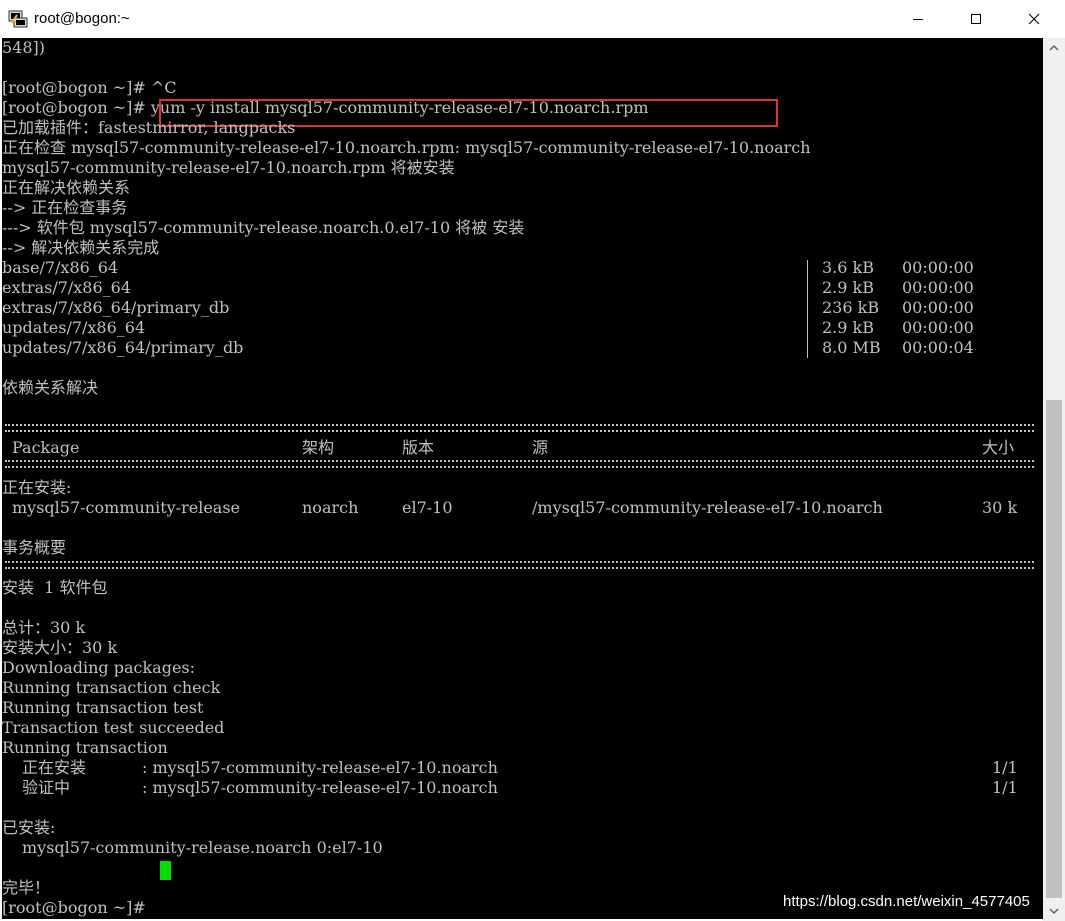 This screenshot has width=1065, height=921. Describe the element at coordinates (82, 18) in the screenshot. I see `window-title: root@bogon:~` at that location.